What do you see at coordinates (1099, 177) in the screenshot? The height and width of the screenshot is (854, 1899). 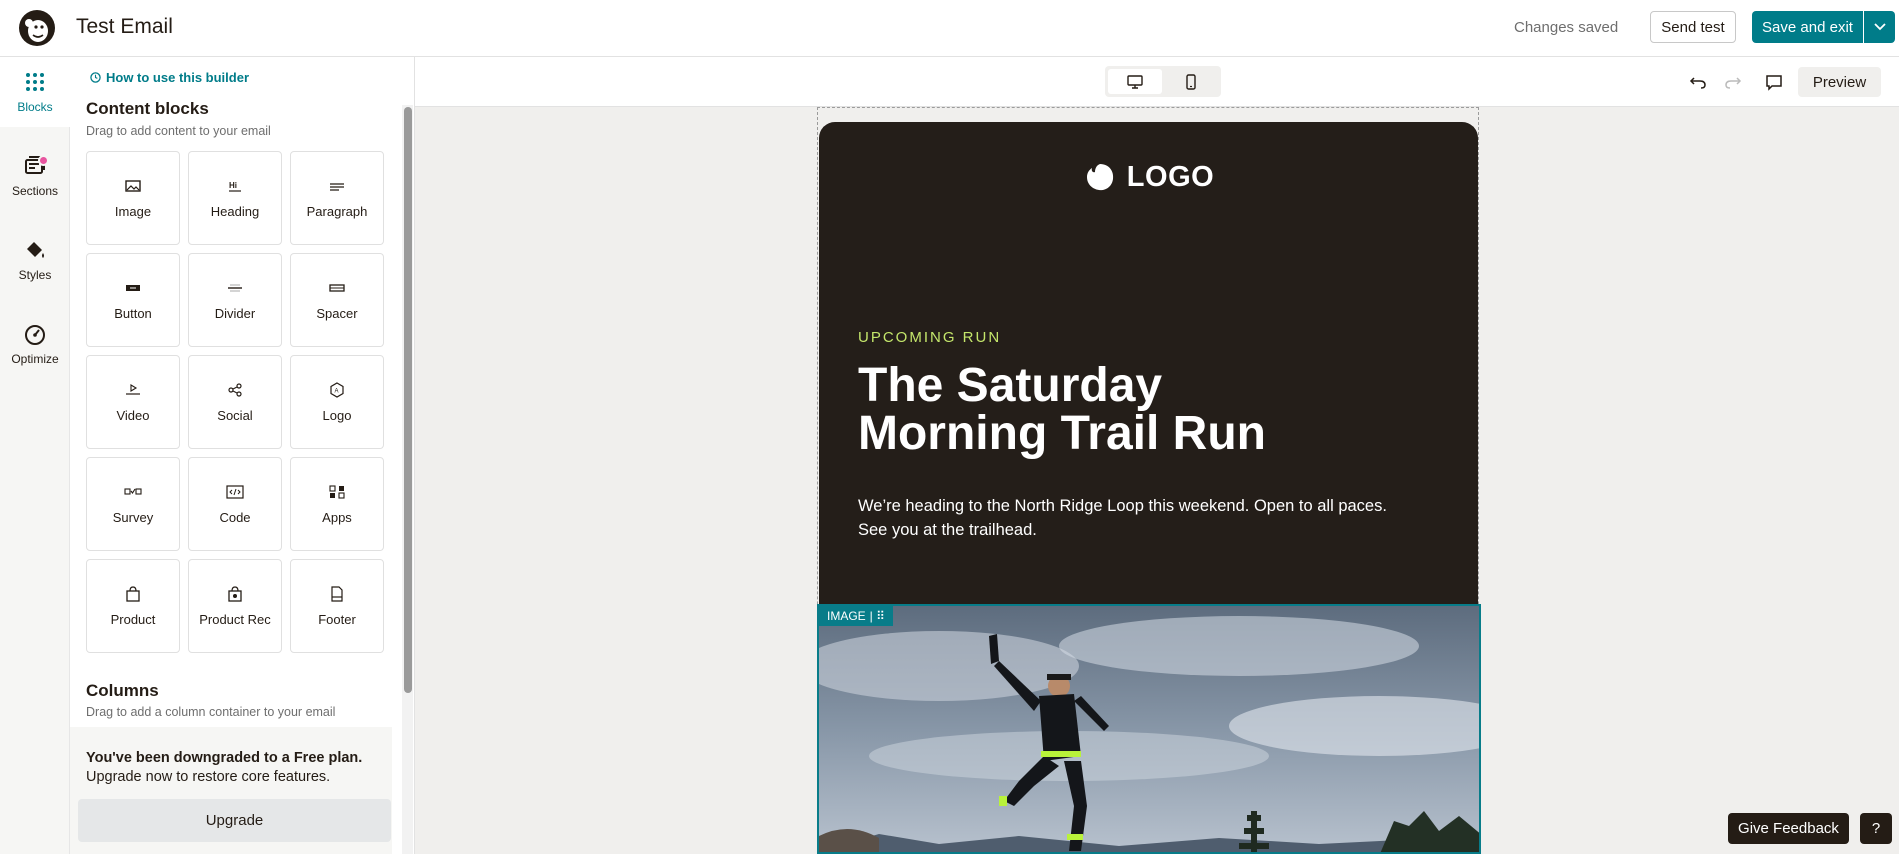 I see `brand-logo-icon` at bounding box center [1099, 177].